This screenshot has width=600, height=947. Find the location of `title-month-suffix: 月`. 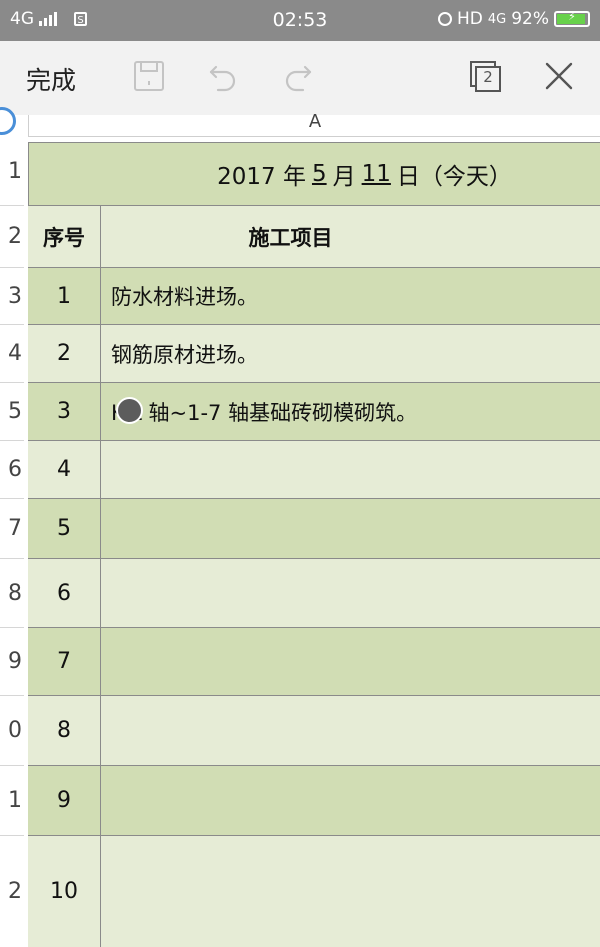

title-month-suffix: 月 is located at coordinates (344, 177).